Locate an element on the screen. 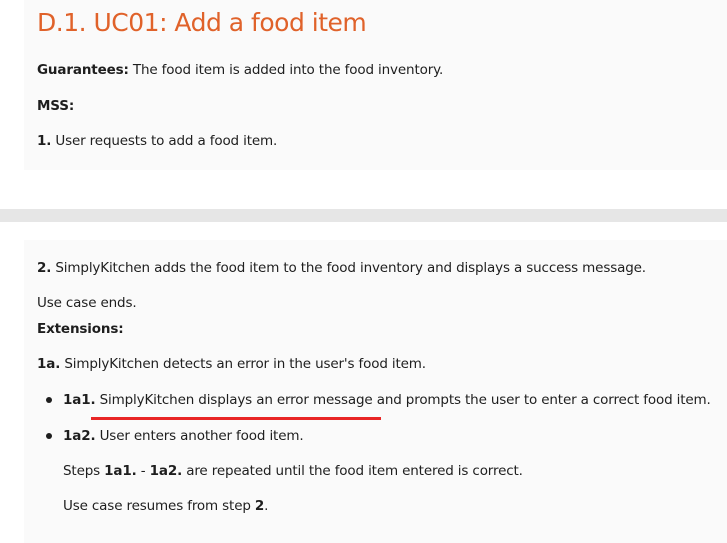 Image resolution: width=727 pixels, height=543 pixels. resume-suffix: . is located at coordinates (266, 506).